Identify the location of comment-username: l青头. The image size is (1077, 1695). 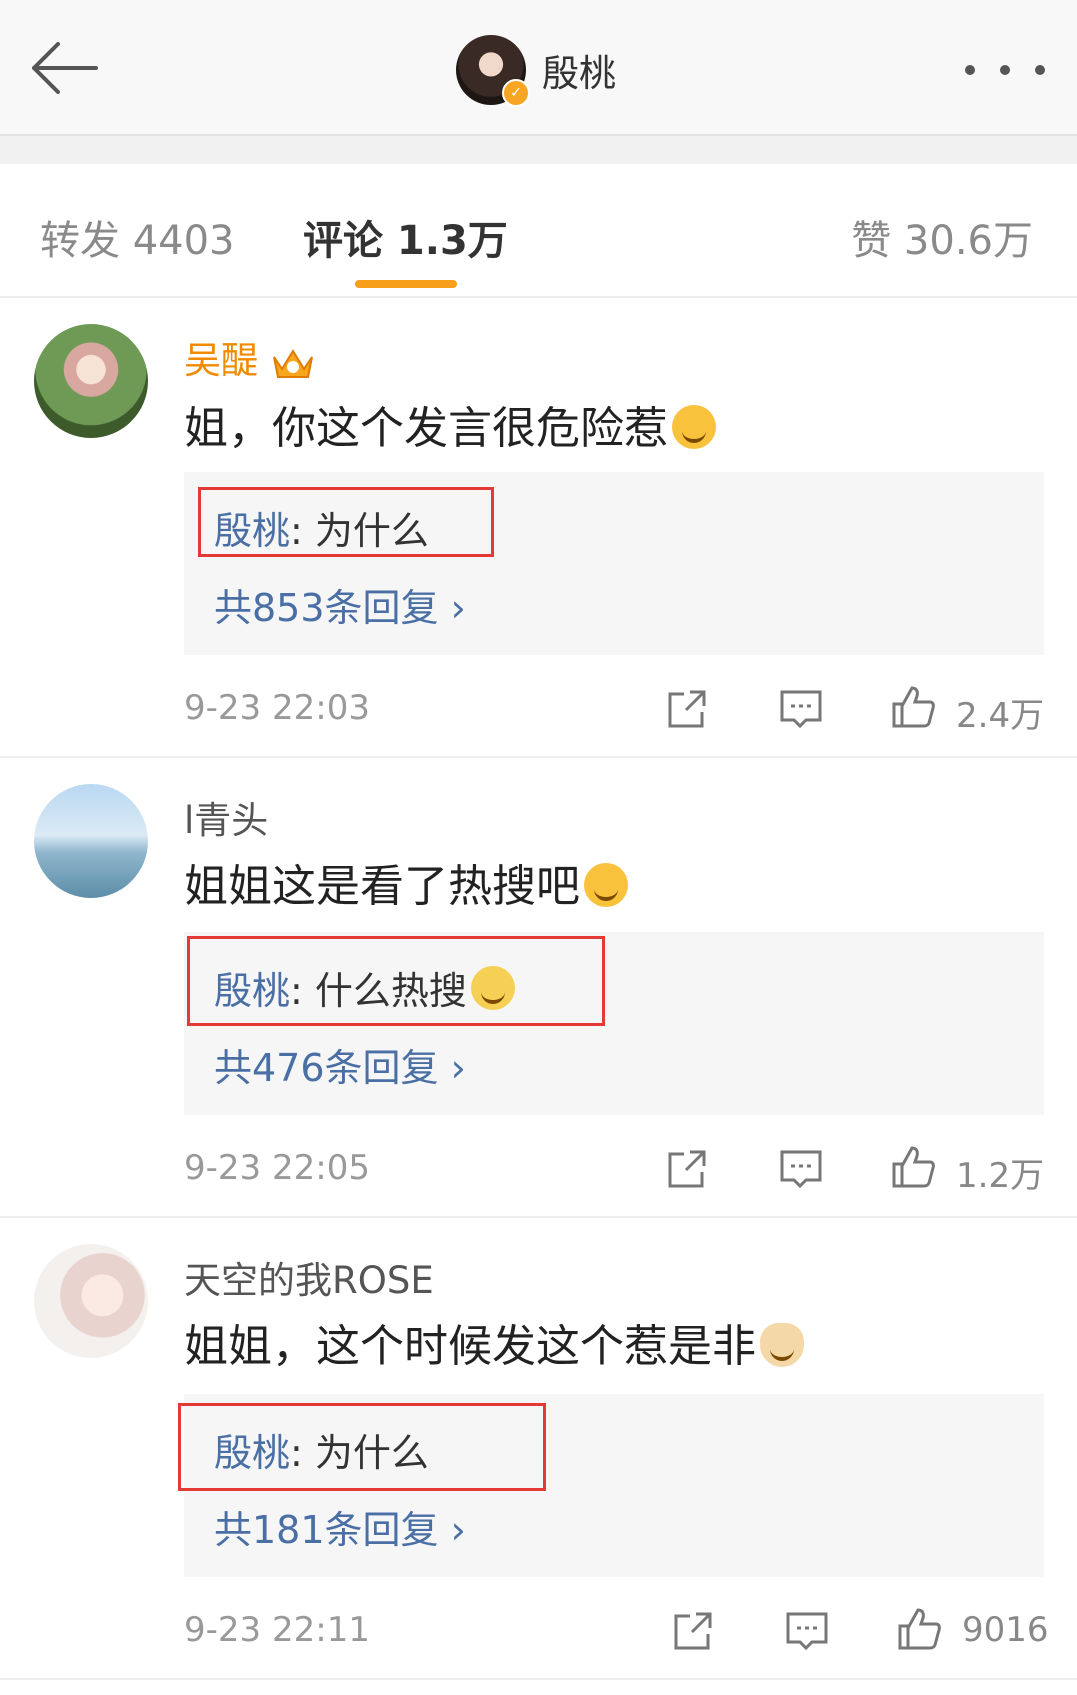
(226, 817).